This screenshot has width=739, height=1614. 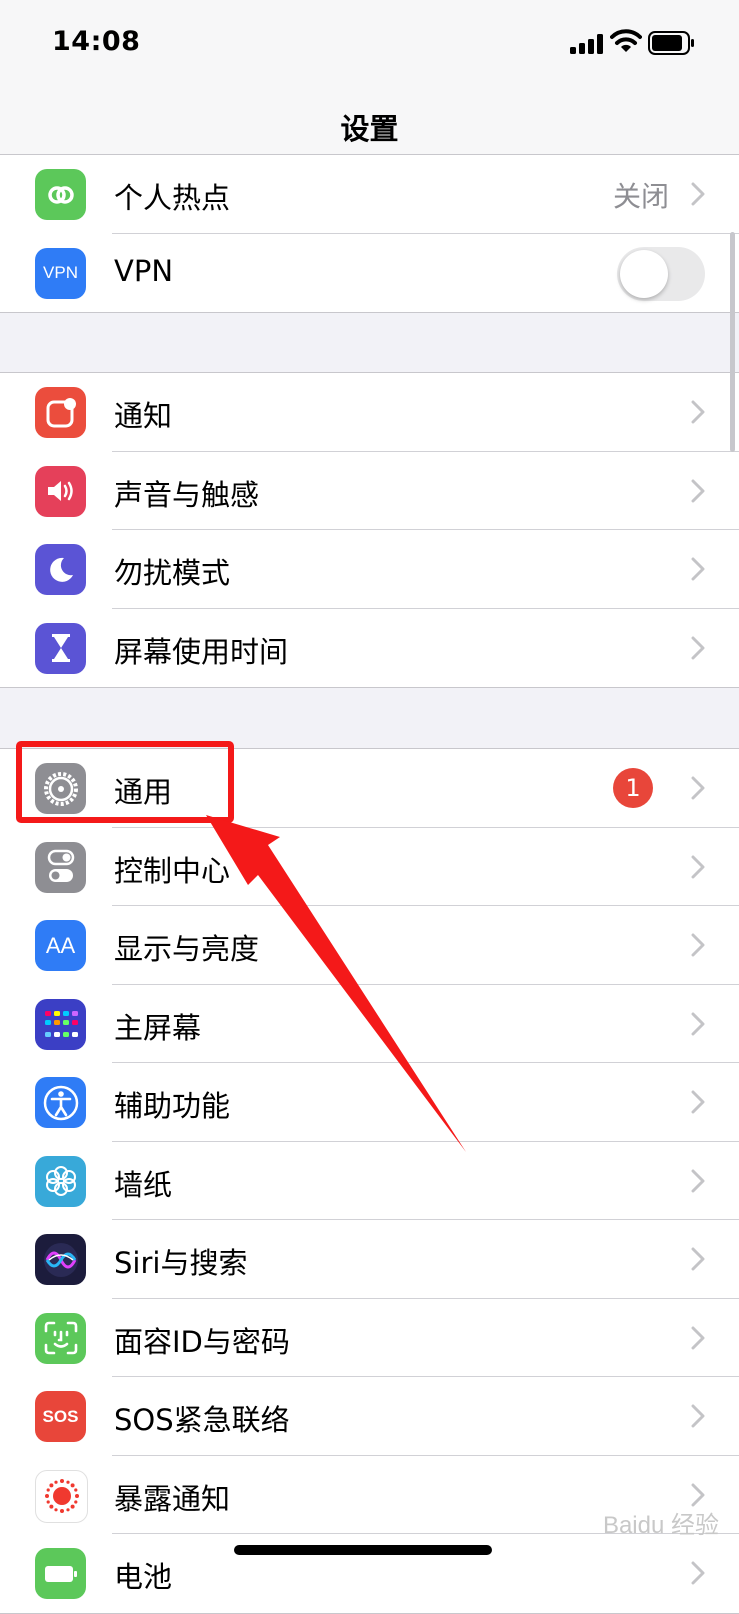 I want to click on update-badge: 1, so click(x=633, y=788).